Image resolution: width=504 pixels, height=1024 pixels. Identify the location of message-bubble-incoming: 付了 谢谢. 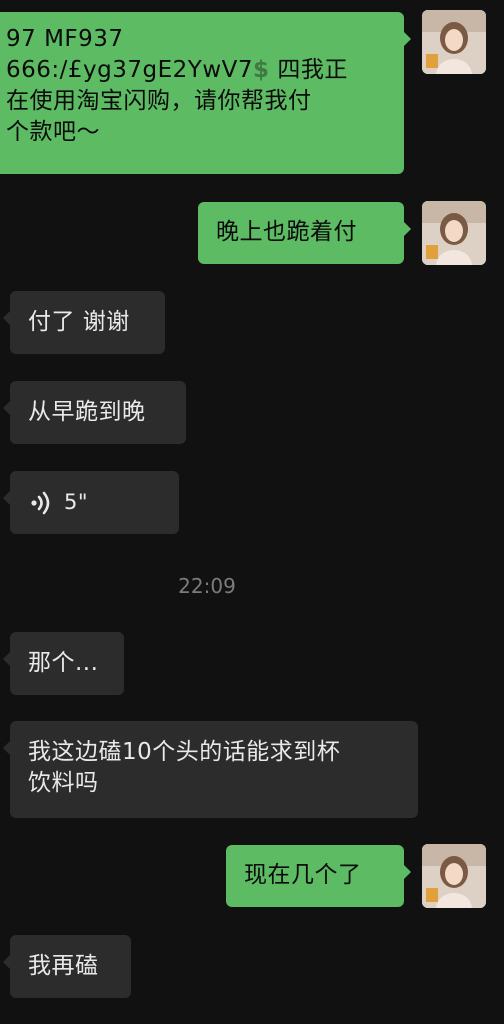
(84, 322).